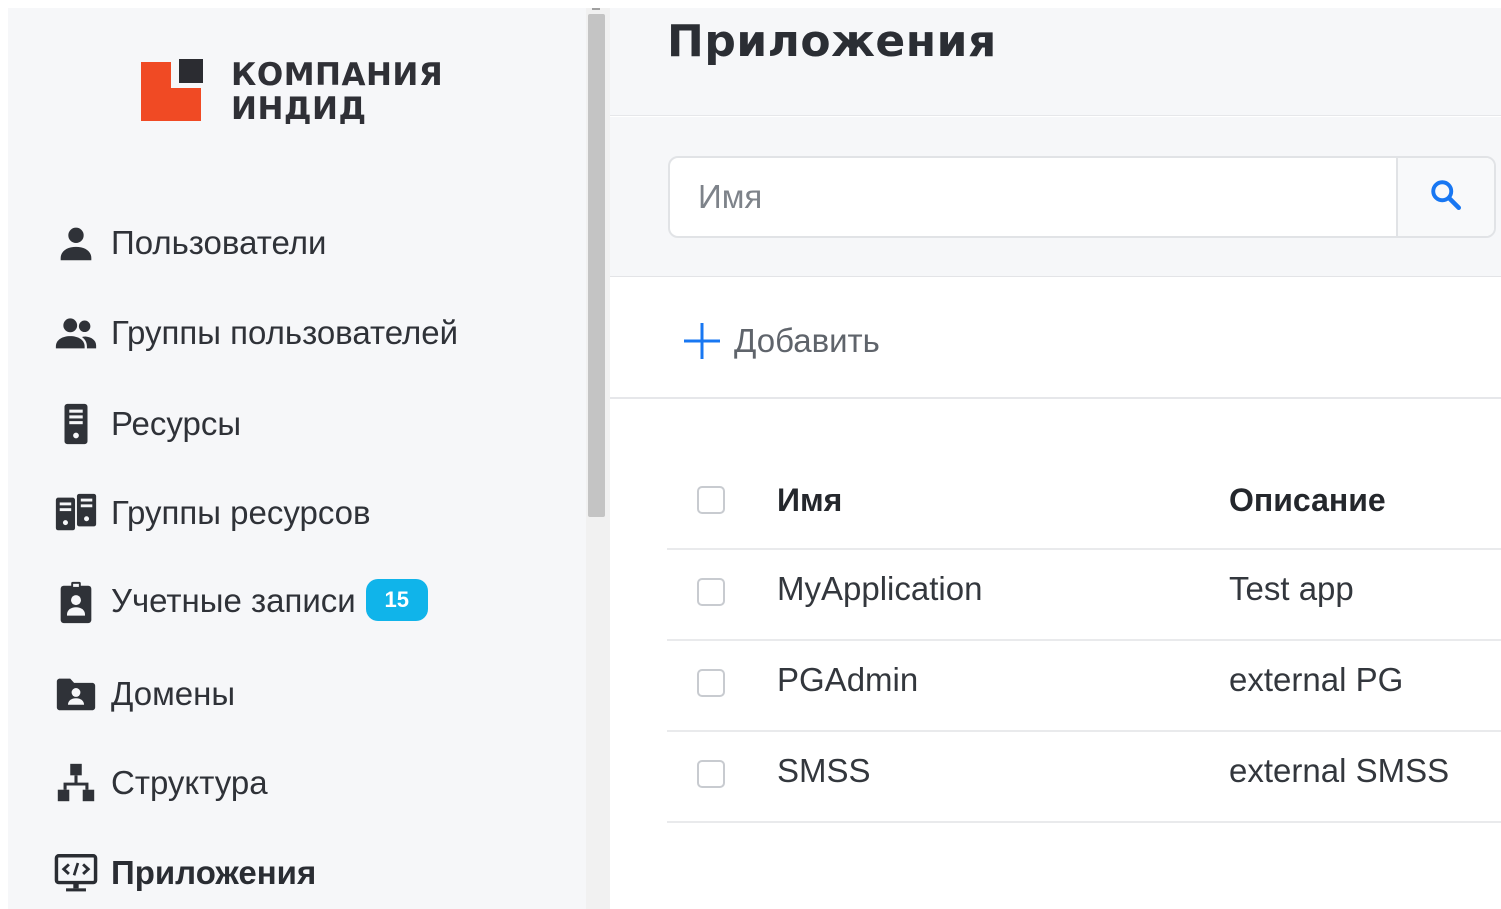  Describe the element at coordinates (832, 41) in the screenshot. I see `page-title: Приложения` at that location.